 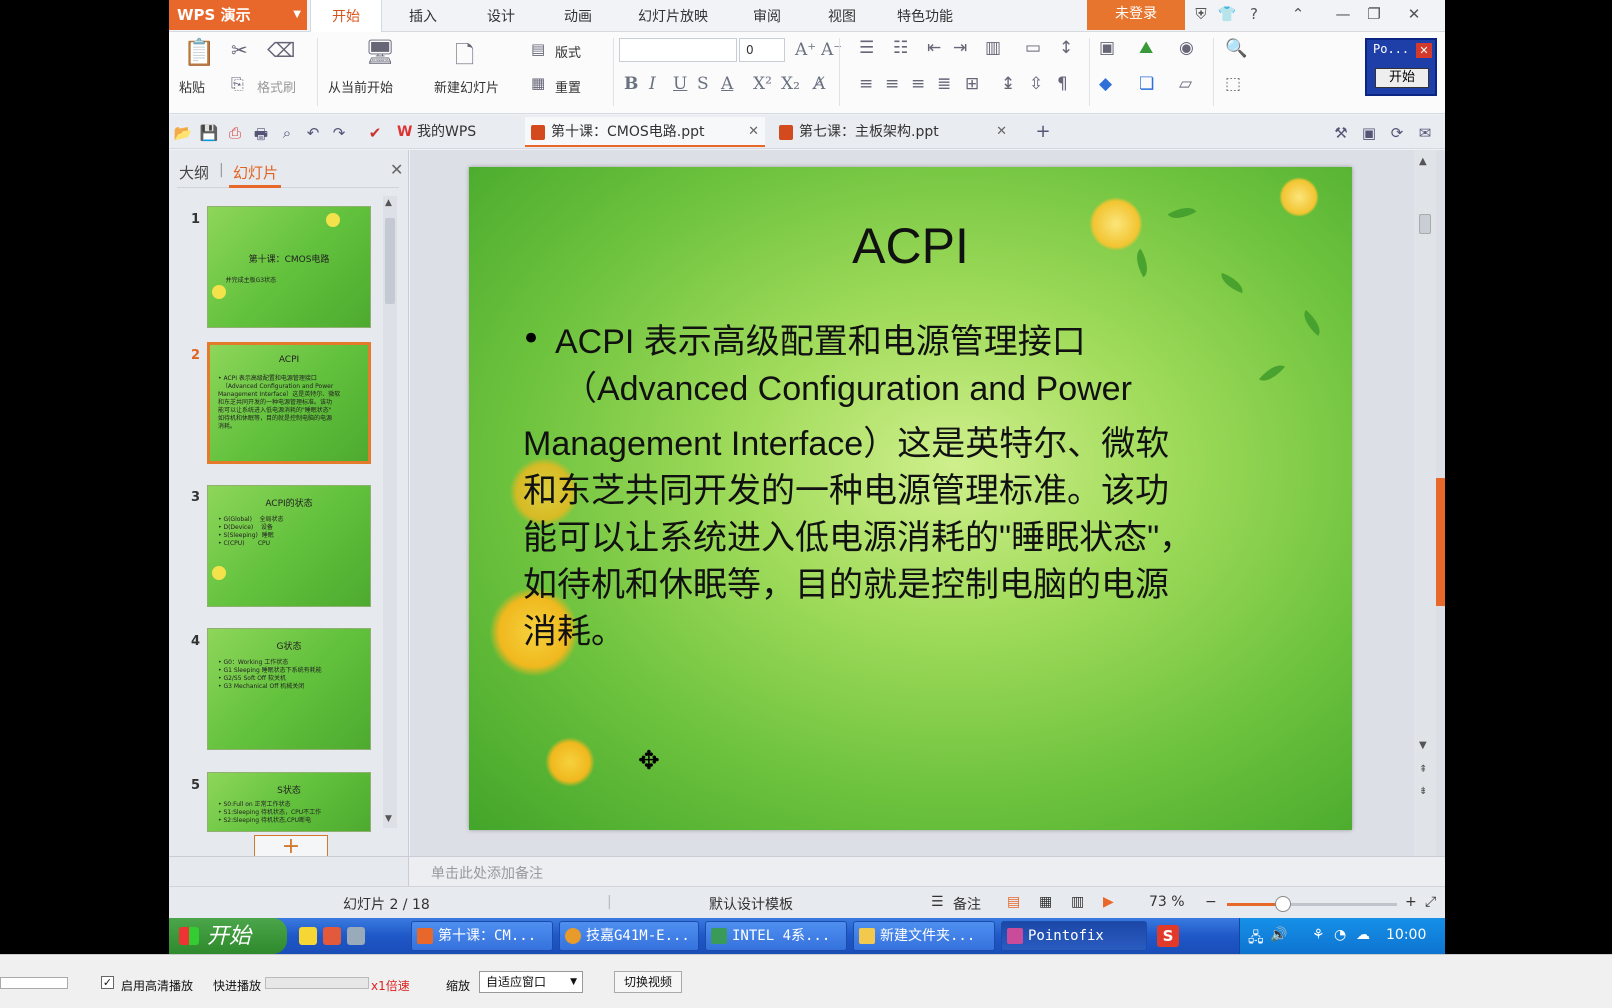 What do you see at coordinates (531, 982) in the screenshot?
I see `scale-select: 自适应窗口 ▼` at bounding box center [531, 982].